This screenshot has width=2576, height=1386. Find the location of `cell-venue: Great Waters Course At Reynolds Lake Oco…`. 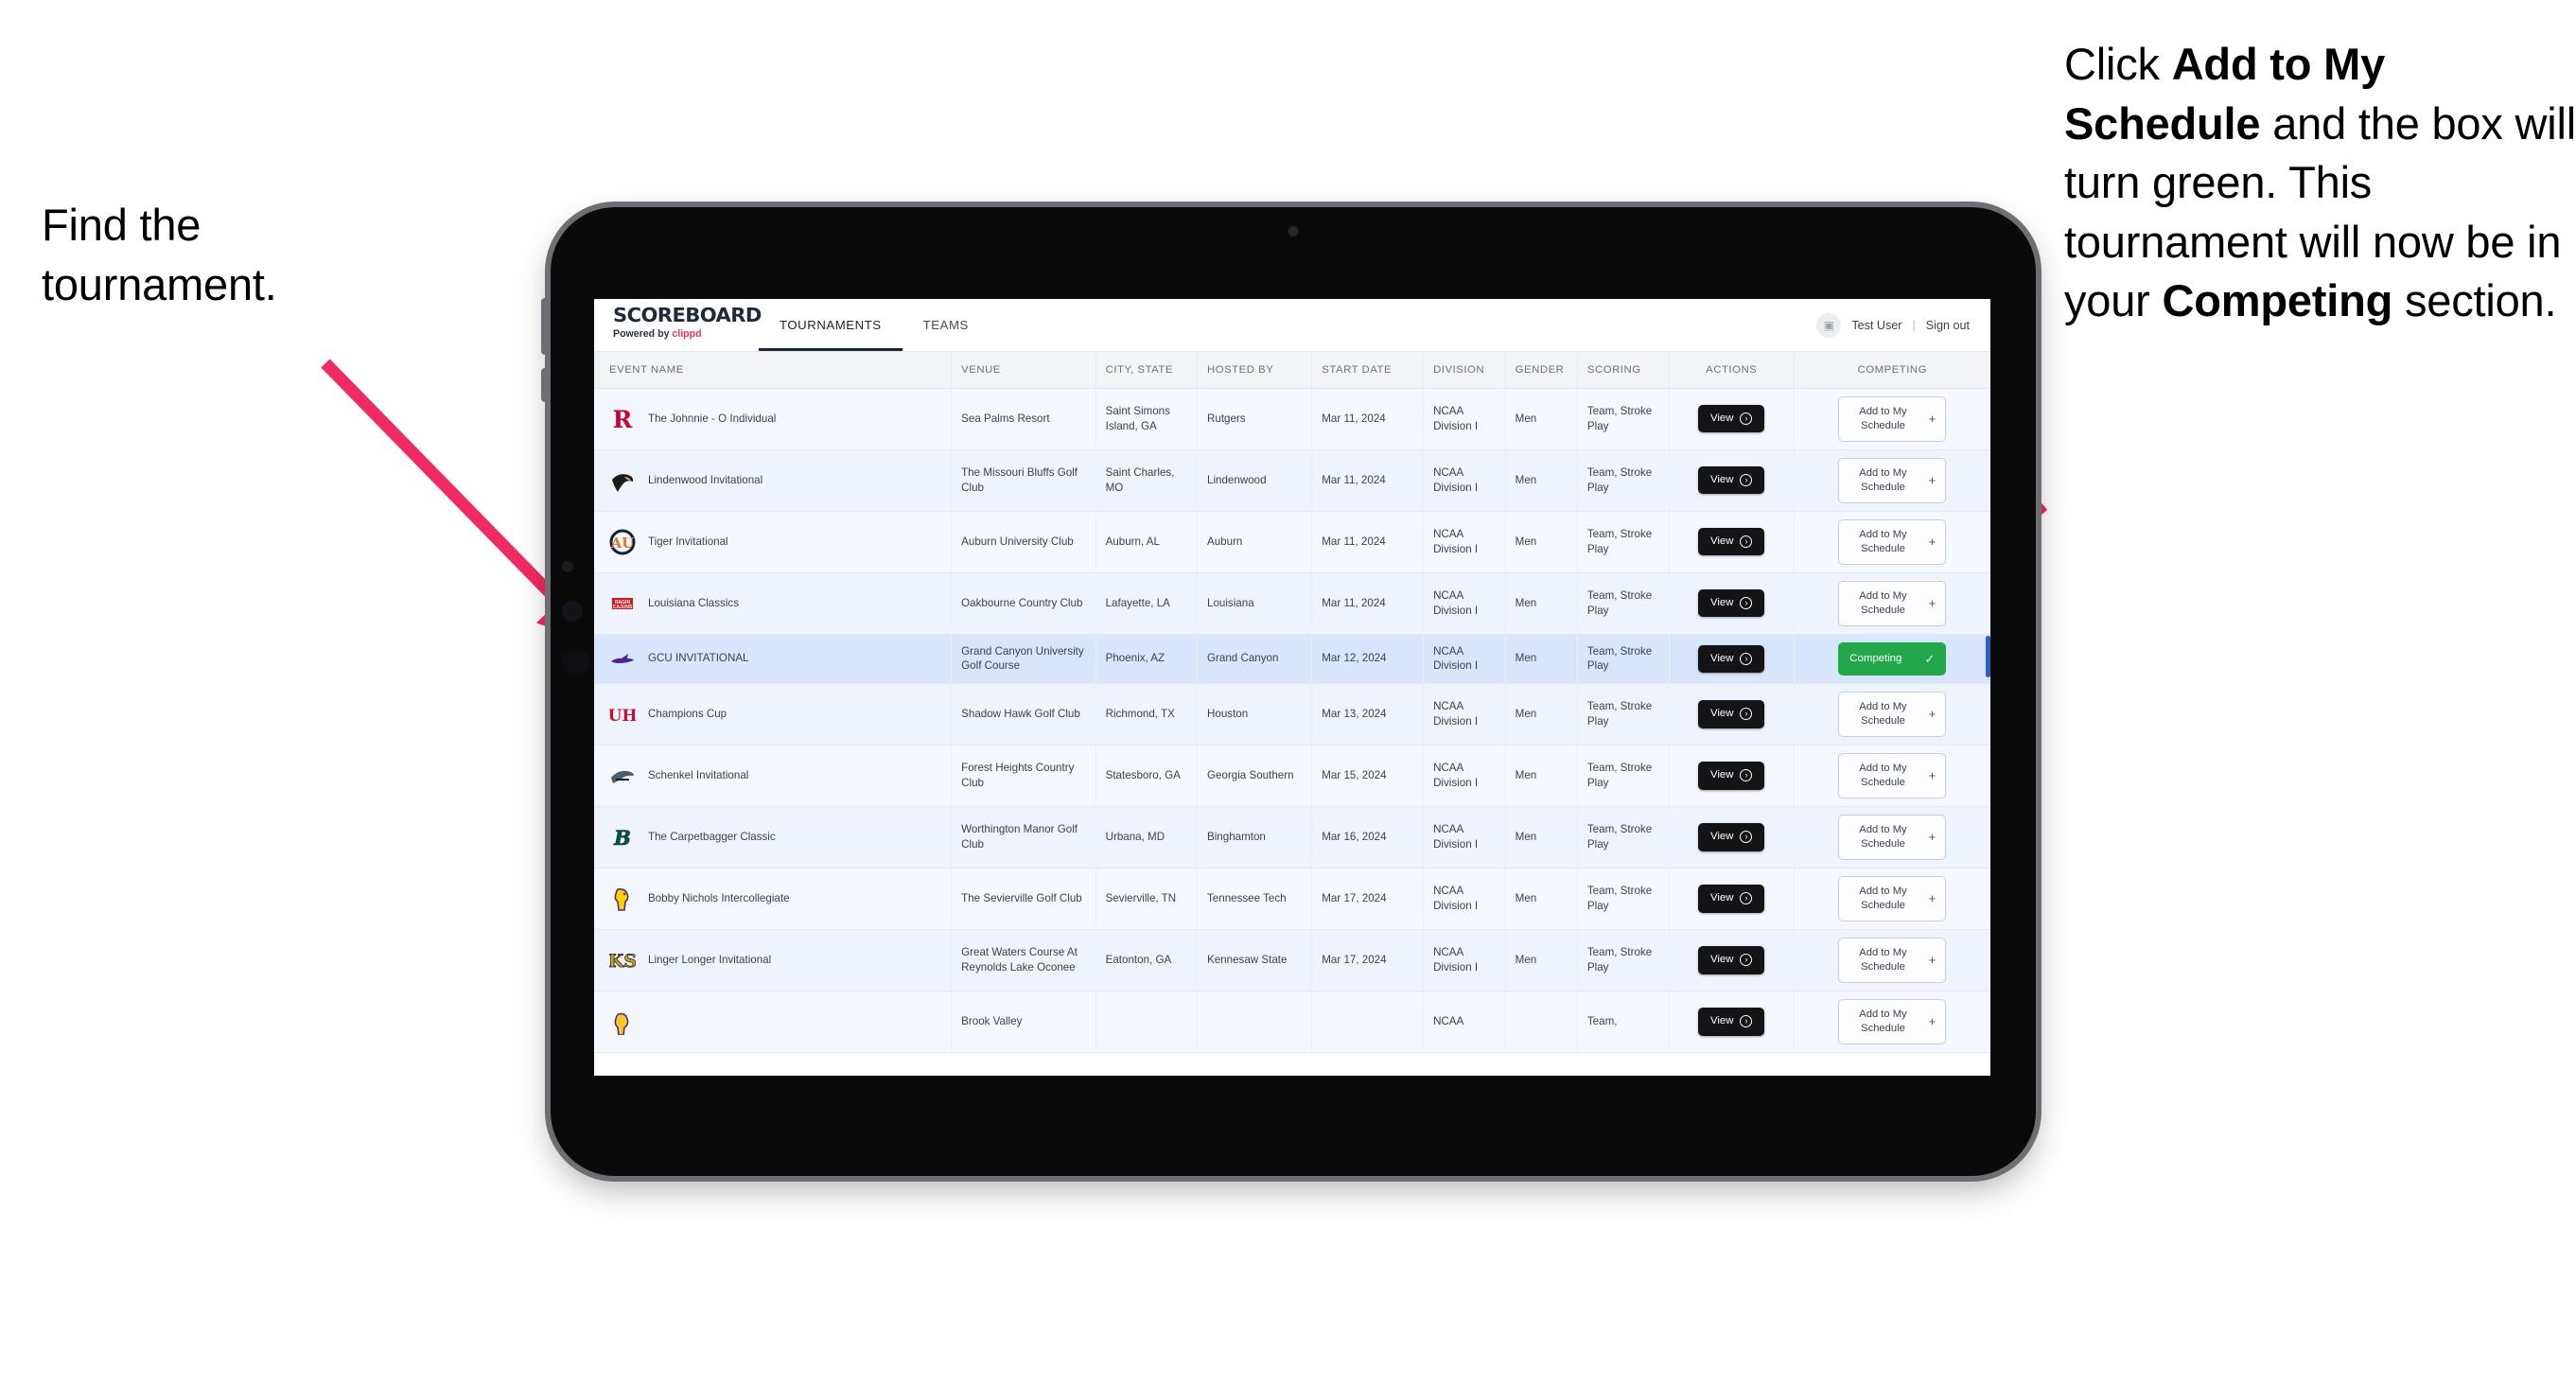

cell-venue: Great Waters Course At Reynolds Lake Oco… is located at coordinates (1023, 960).